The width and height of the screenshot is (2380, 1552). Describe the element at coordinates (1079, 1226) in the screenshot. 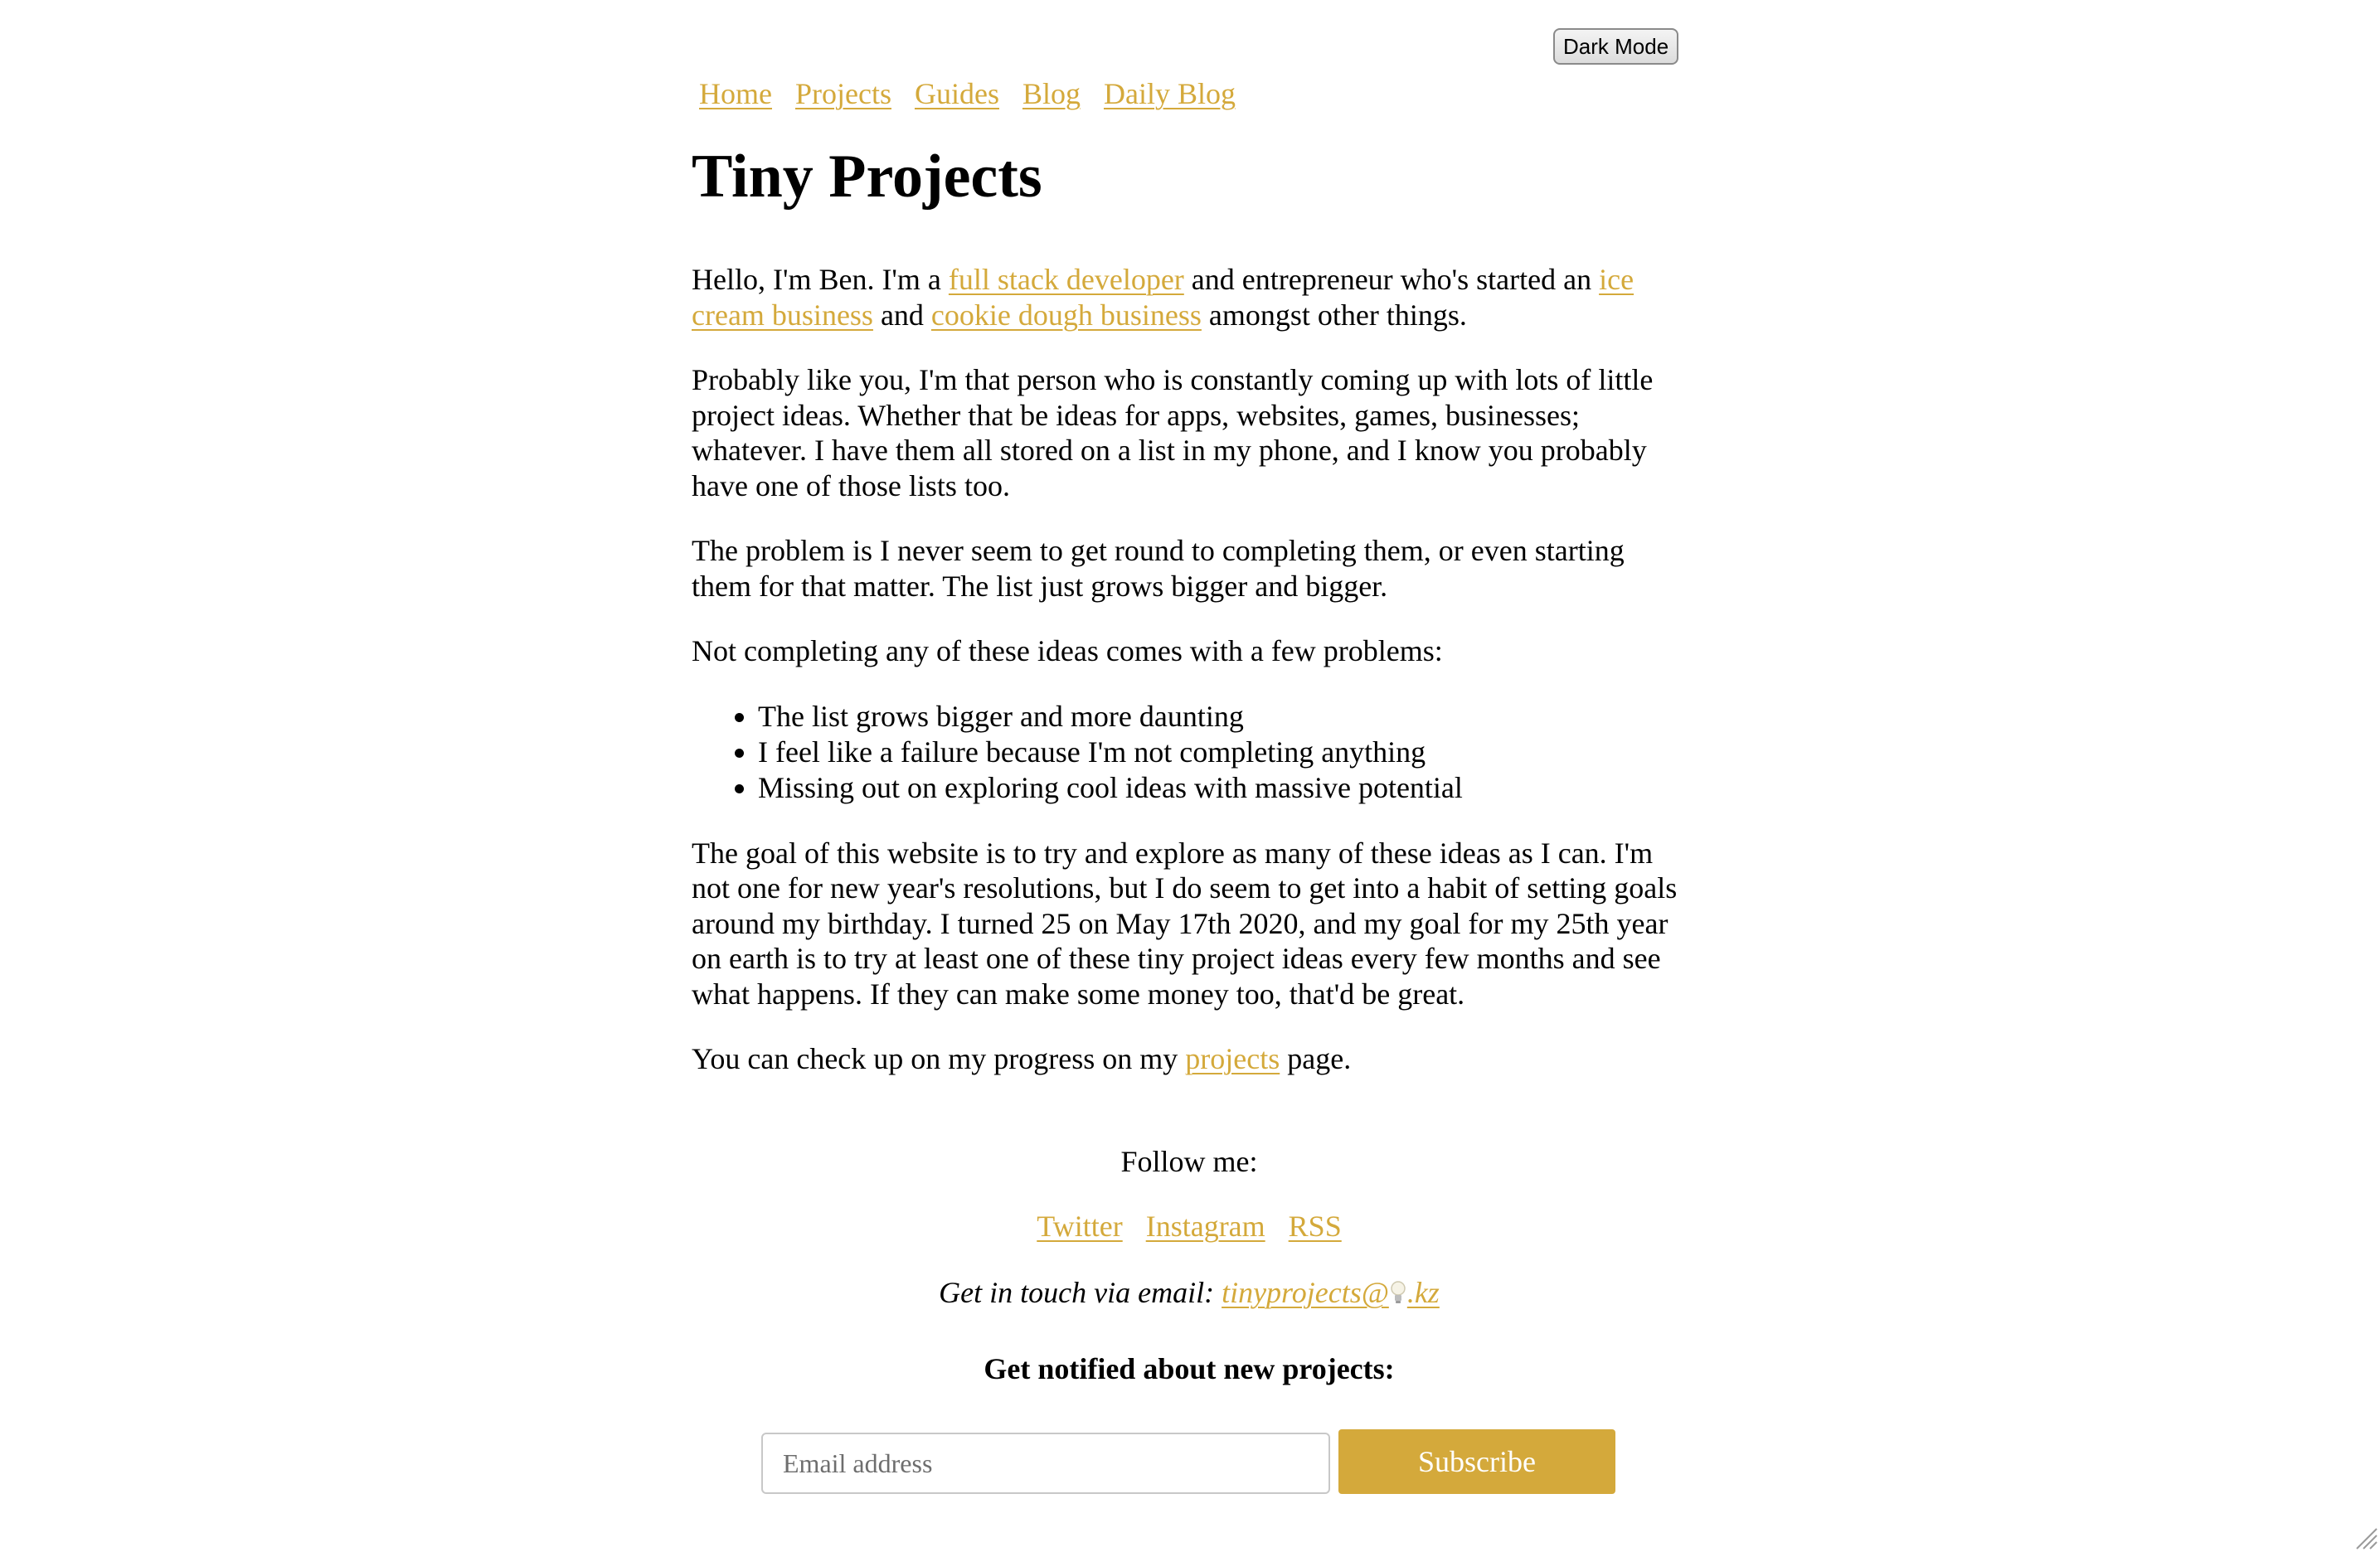

I see `twitter-link: Twitter` at that location.